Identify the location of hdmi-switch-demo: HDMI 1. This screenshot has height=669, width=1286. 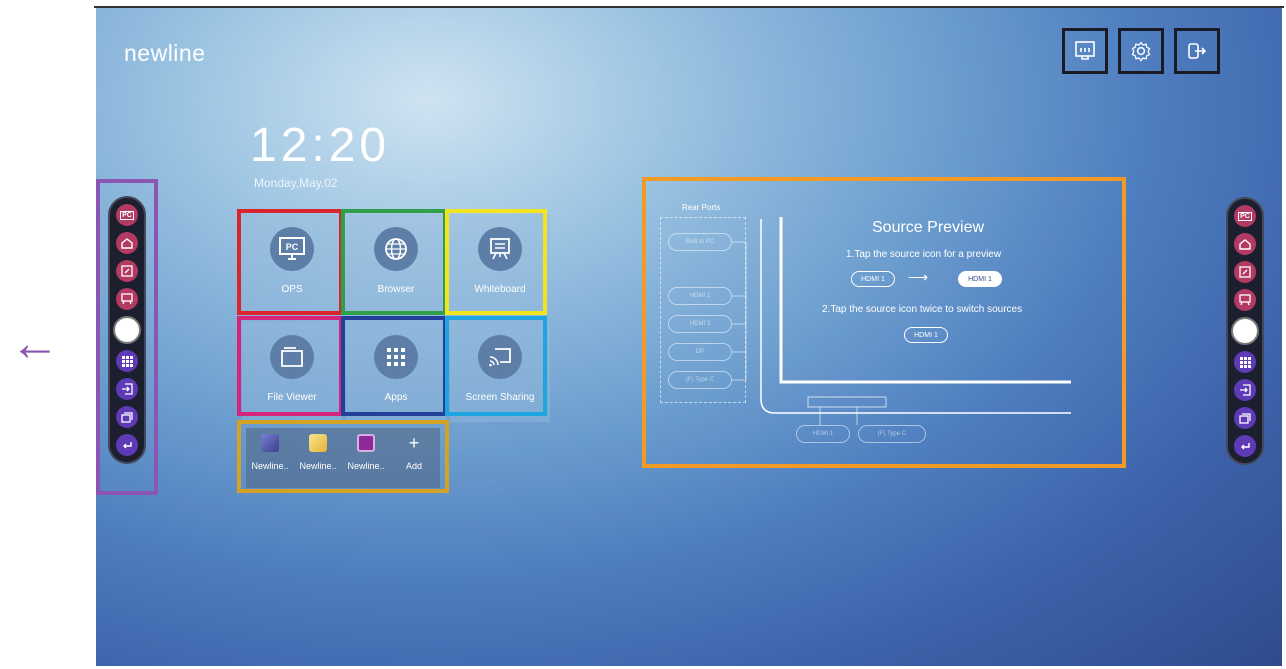
(926, 335).